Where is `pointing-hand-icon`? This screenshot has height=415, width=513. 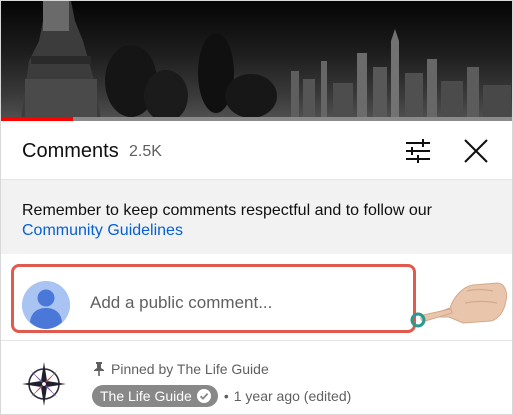 pointing-hand-icon is located at coordinates (458, 305).